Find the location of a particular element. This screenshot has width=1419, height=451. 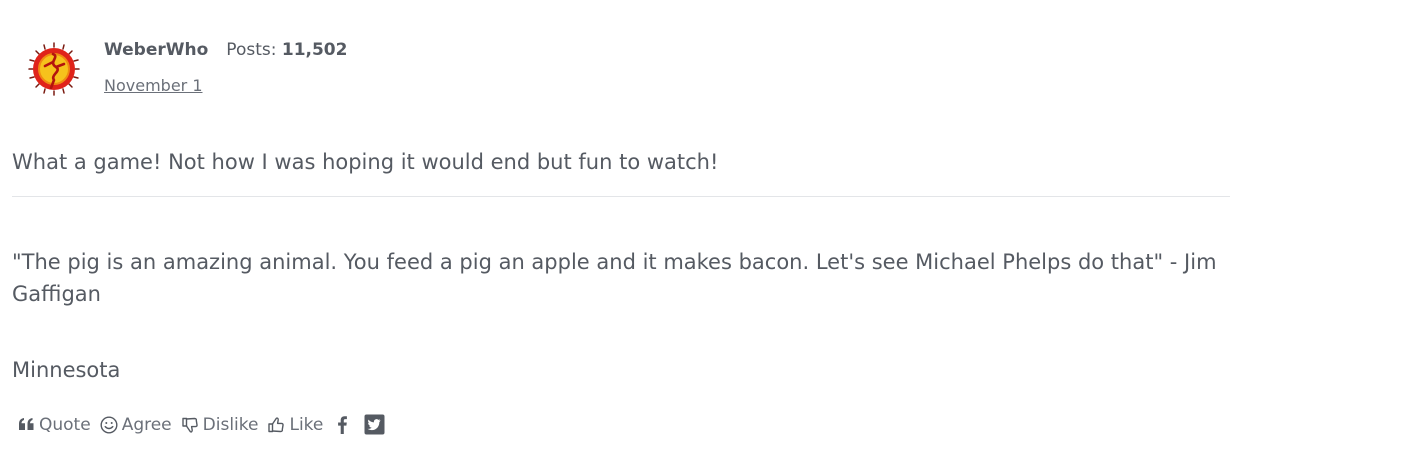

dancing-figure-avatar-icon is located at coordinates (54, 69).